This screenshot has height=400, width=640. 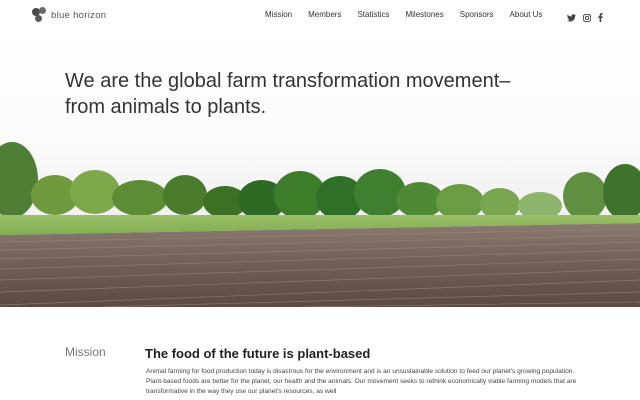 I want to click on logo-mark-icon, so click(x=40, y=15).